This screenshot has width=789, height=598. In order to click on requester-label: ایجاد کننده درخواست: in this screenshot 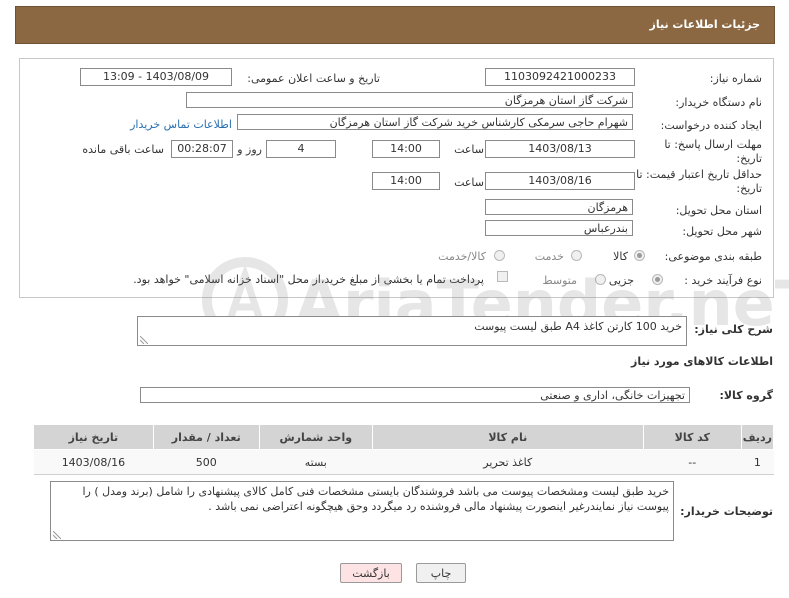, I will do `click(711, 125)`.